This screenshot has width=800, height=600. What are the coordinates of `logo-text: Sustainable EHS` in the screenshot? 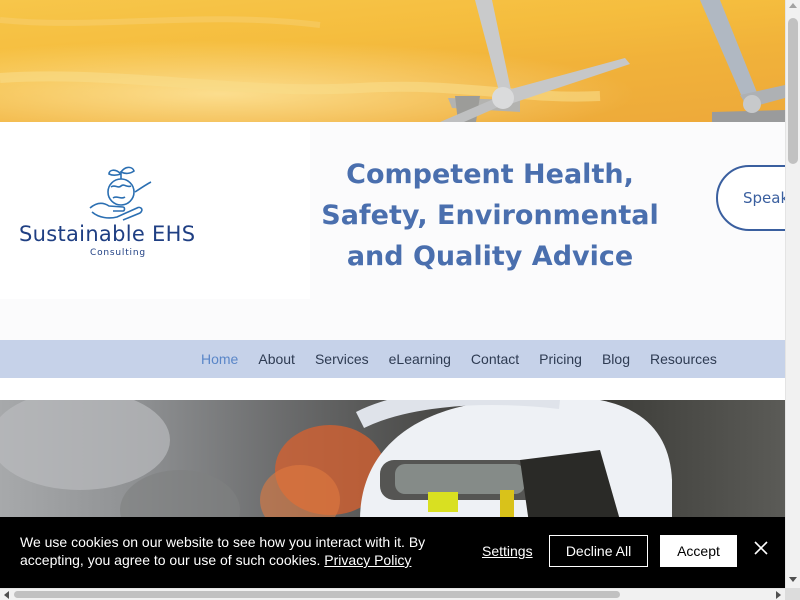 It's located at (107, 234).